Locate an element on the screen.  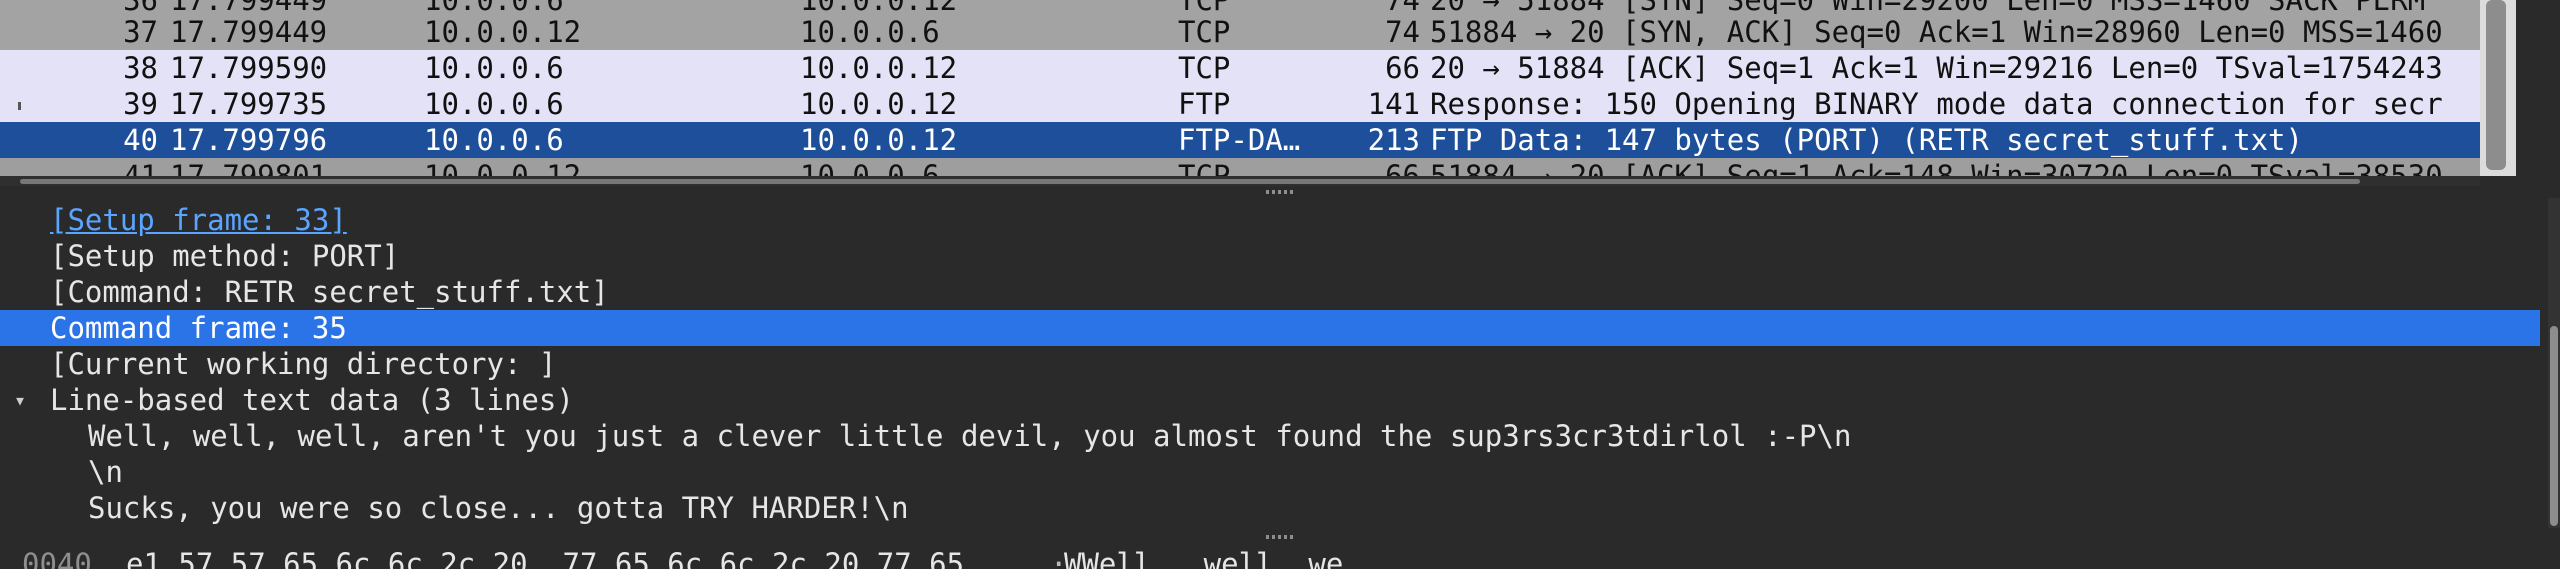
packet-no: 40 is located at coordinates (140, 140).